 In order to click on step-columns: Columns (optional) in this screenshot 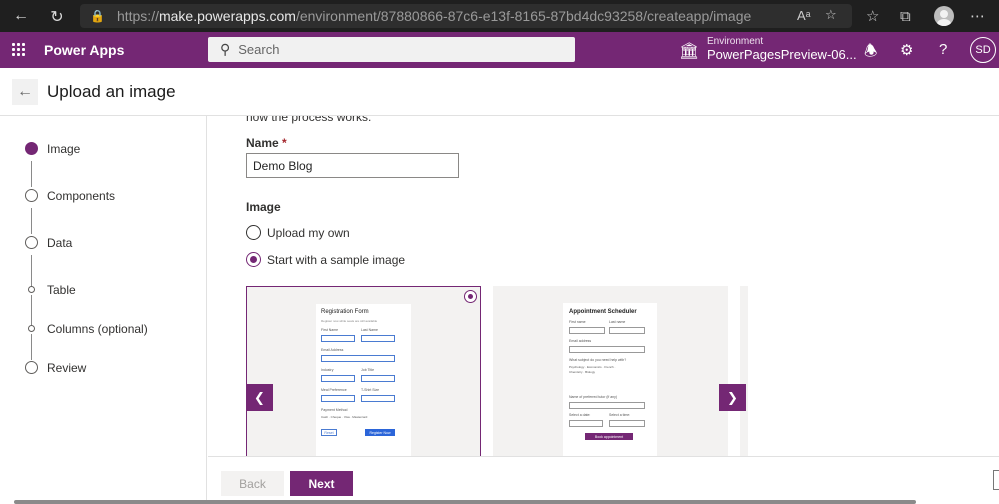, I will do `click(97, 329)`.